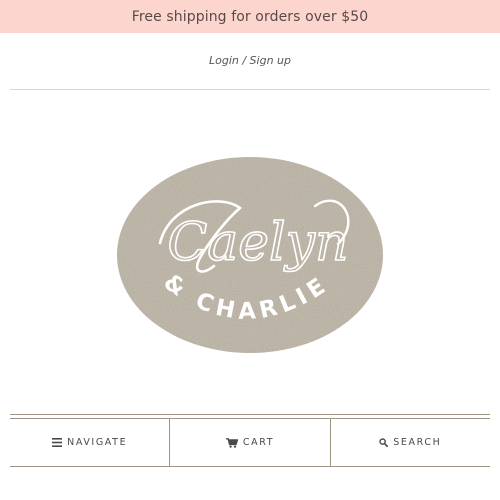  Describe the element at coordinates (258, 442) in the screenshot. I see `cart-label: CART` at that location.